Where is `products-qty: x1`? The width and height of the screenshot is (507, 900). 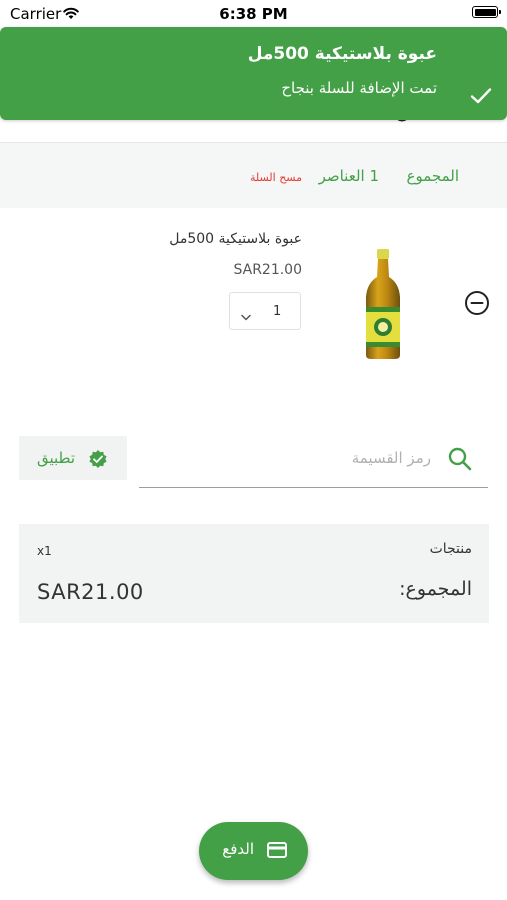
products-qty: x1 is located at coordinates (44, 551).